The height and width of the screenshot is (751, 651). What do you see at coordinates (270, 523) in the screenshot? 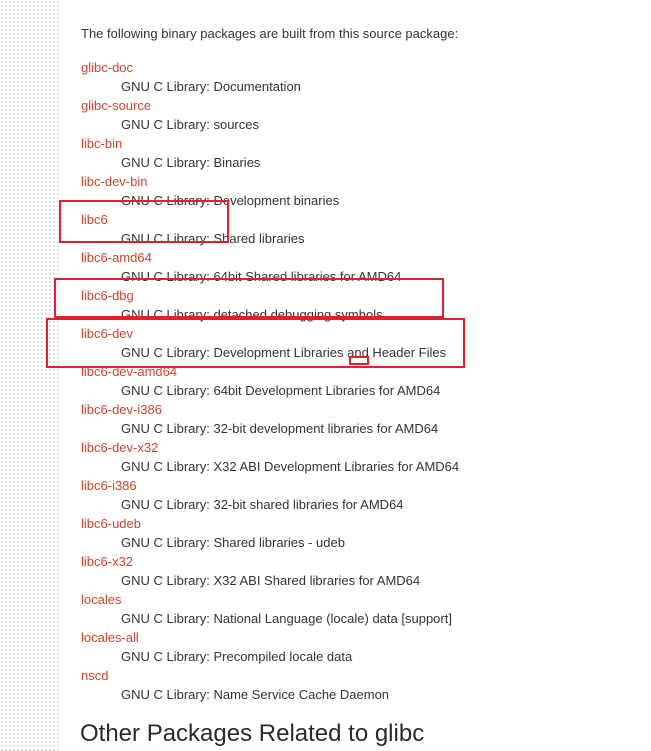
I see `package-entry-libc6-udeb: libc6-udeb` at bounding box center [270, 523].